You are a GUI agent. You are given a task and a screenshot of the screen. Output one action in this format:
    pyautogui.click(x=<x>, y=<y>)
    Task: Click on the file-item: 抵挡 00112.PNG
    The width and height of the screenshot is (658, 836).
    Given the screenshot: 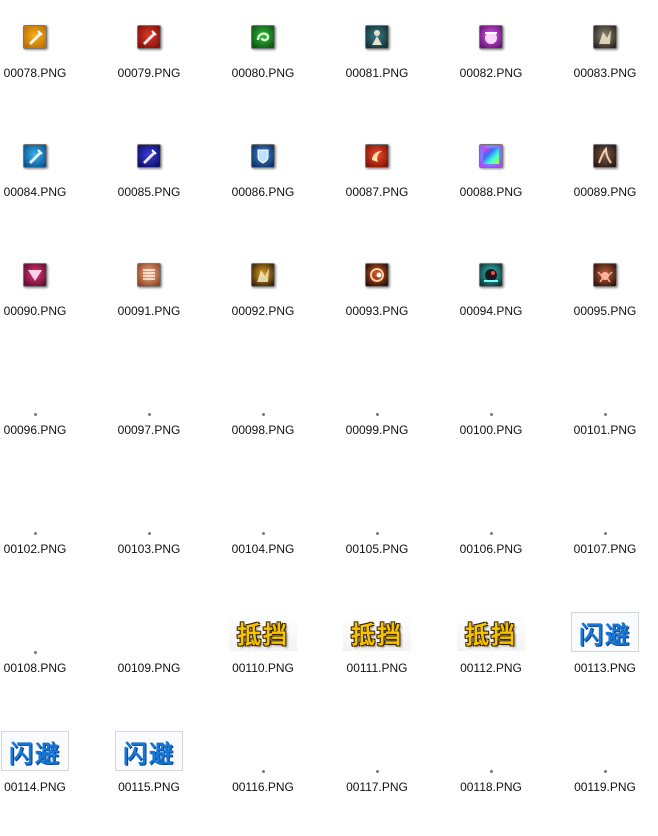 What is the action you would take?
    pyautogui.click(x=491, y=662)
    